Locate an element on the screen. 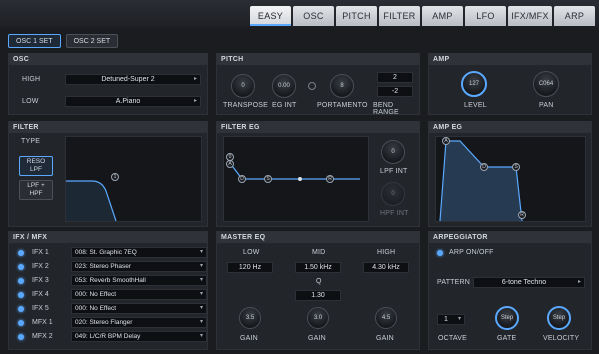 This screenshot has width=599, height=354. eq-high-gain-knob: 4.5 is located at coordinates (386, 318).